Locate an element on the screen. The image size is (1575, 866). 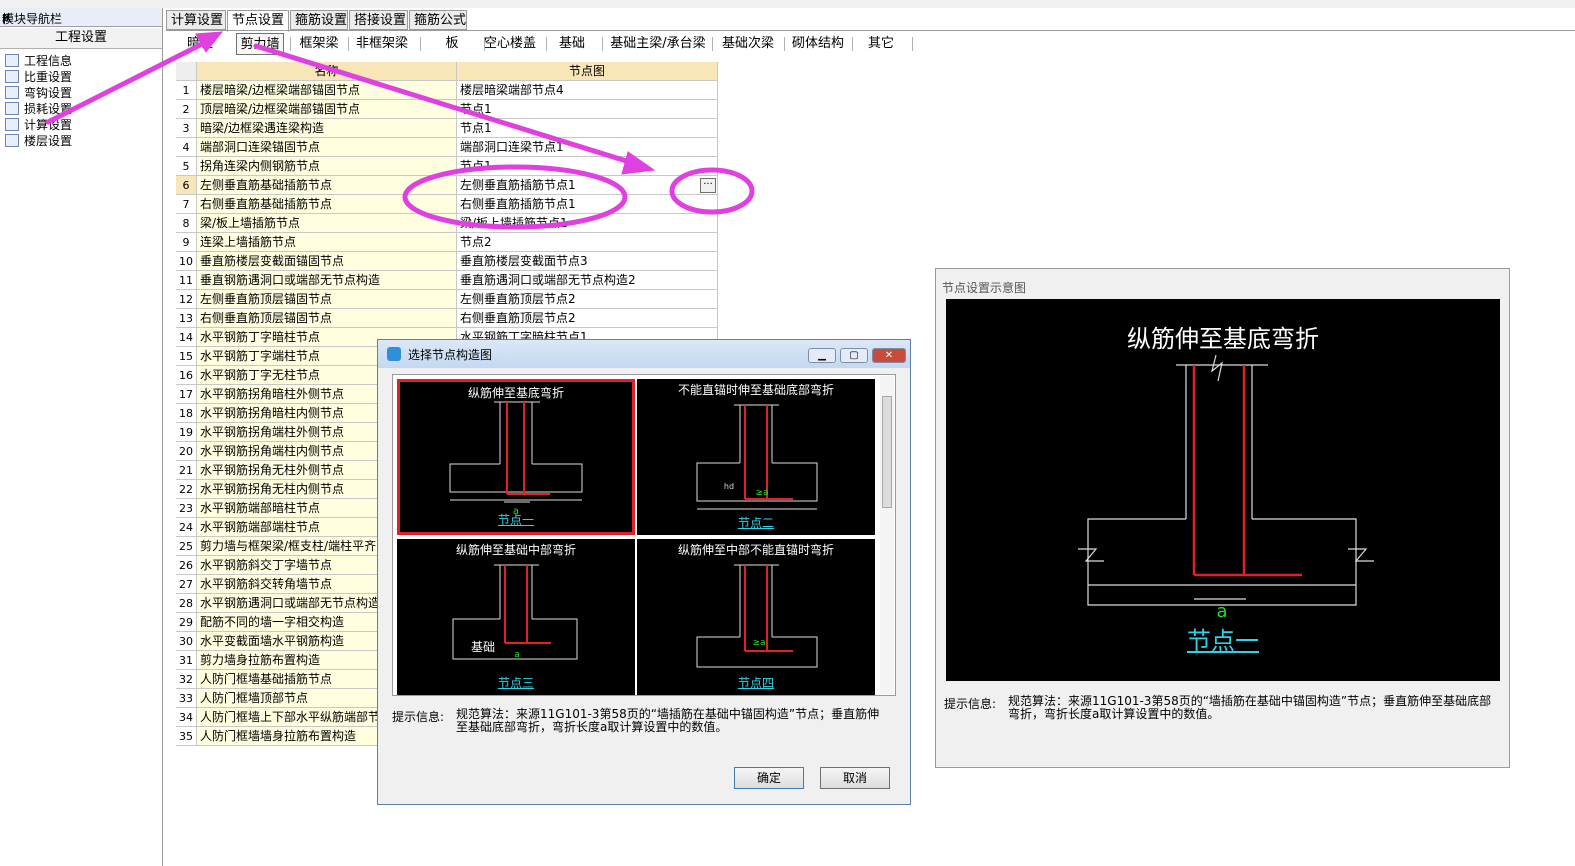
subtab-foundation-secondary-beam: 基础次梁 is located at coordinates (748, 44).